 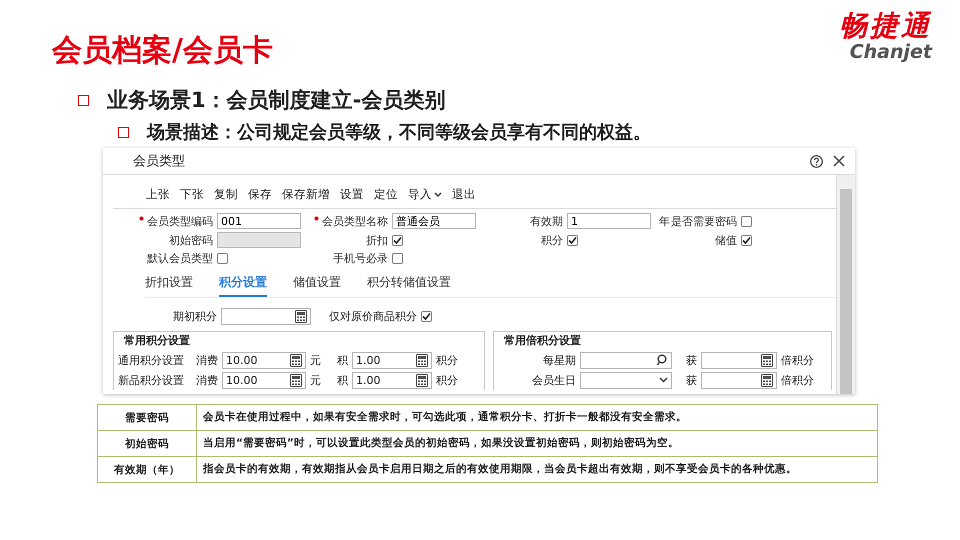 I want to click on toolbar-button: 退出, so click(x=464, y=194).